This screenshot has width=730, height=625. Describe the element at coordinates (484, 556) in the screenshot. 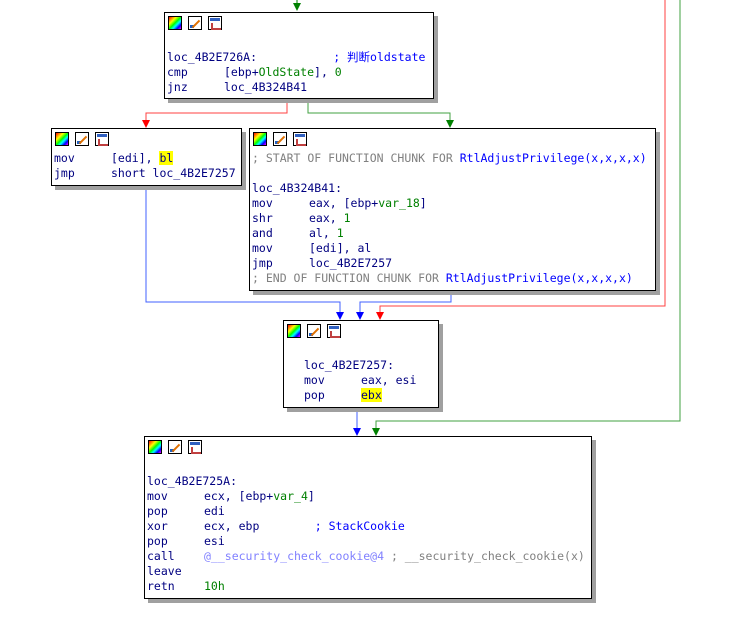

I see `comment: ; __security_check_cookie(x)` at that location.